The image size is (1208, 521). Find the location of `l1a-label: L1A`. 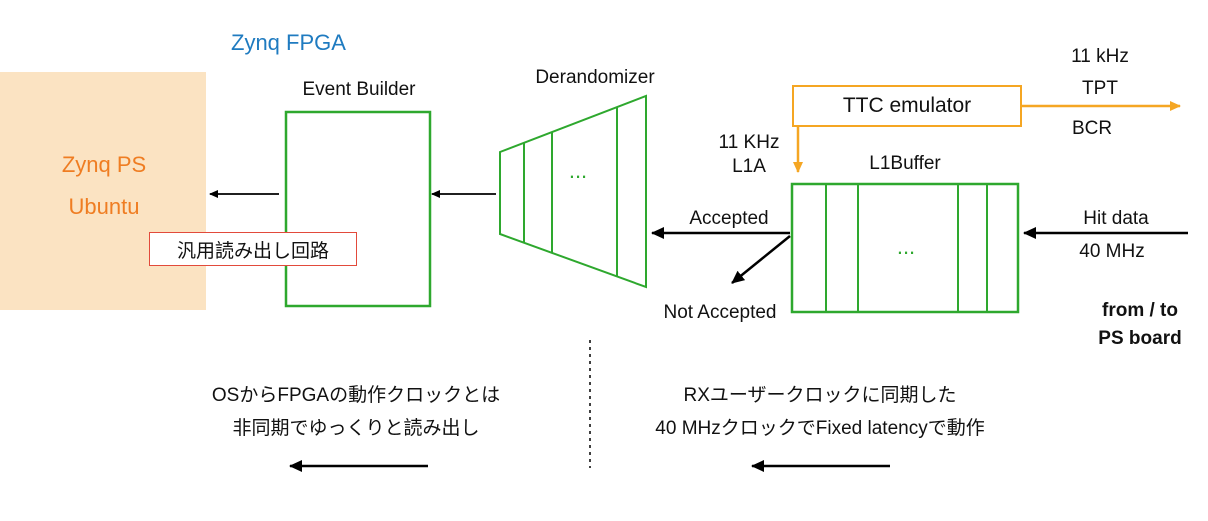

l1a-label: L1A is located at coordinates (749, 166).